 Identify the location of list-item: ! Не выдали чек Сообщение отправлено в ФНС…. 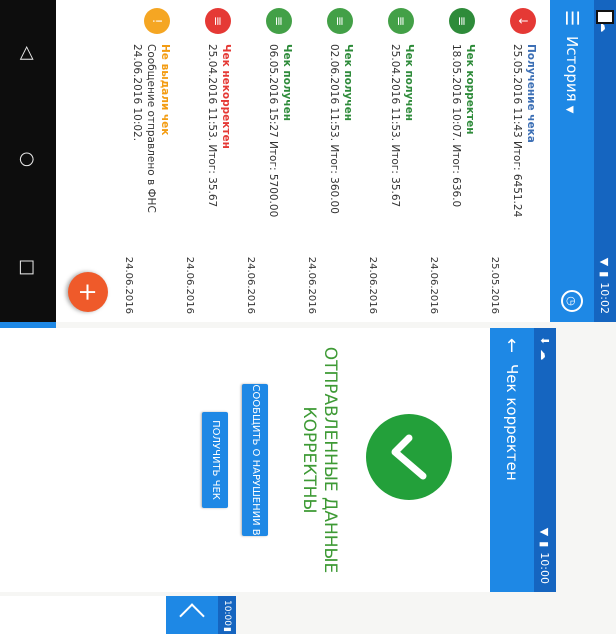
(147, 161).